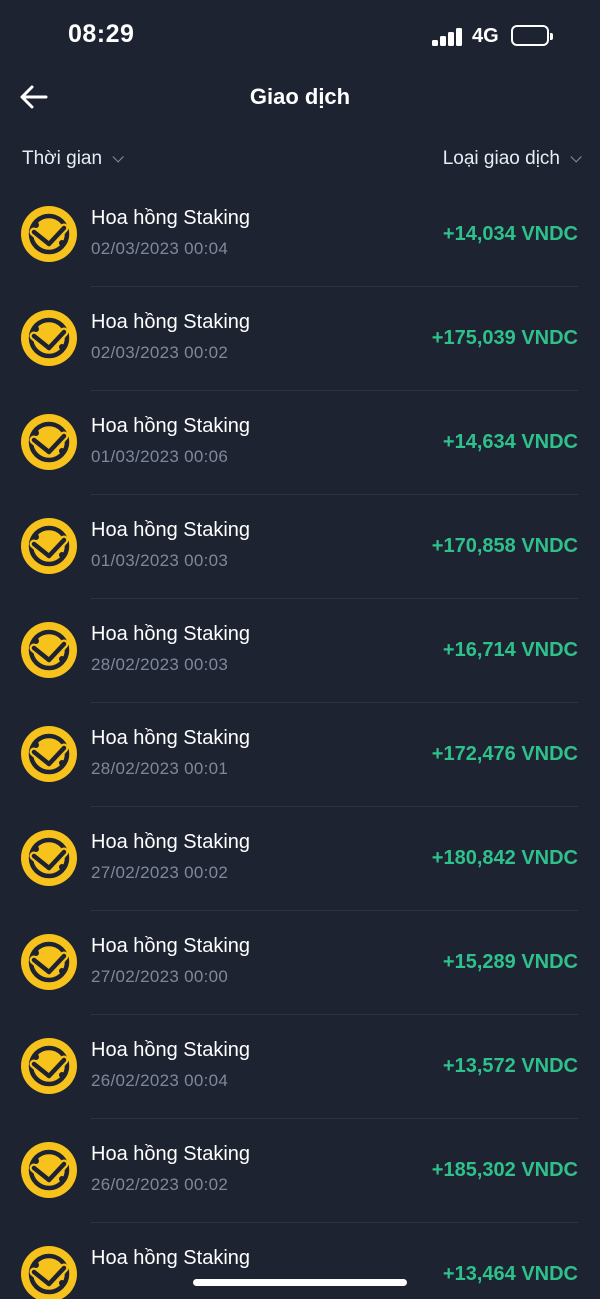 Image resolution: width=600 pixels, height=1299 pixels. What do you see at coordinates (160, 664) in the screenshot?
I see `transaction-time: 28/02/2023 00:03` at bounding box center [160, 664].